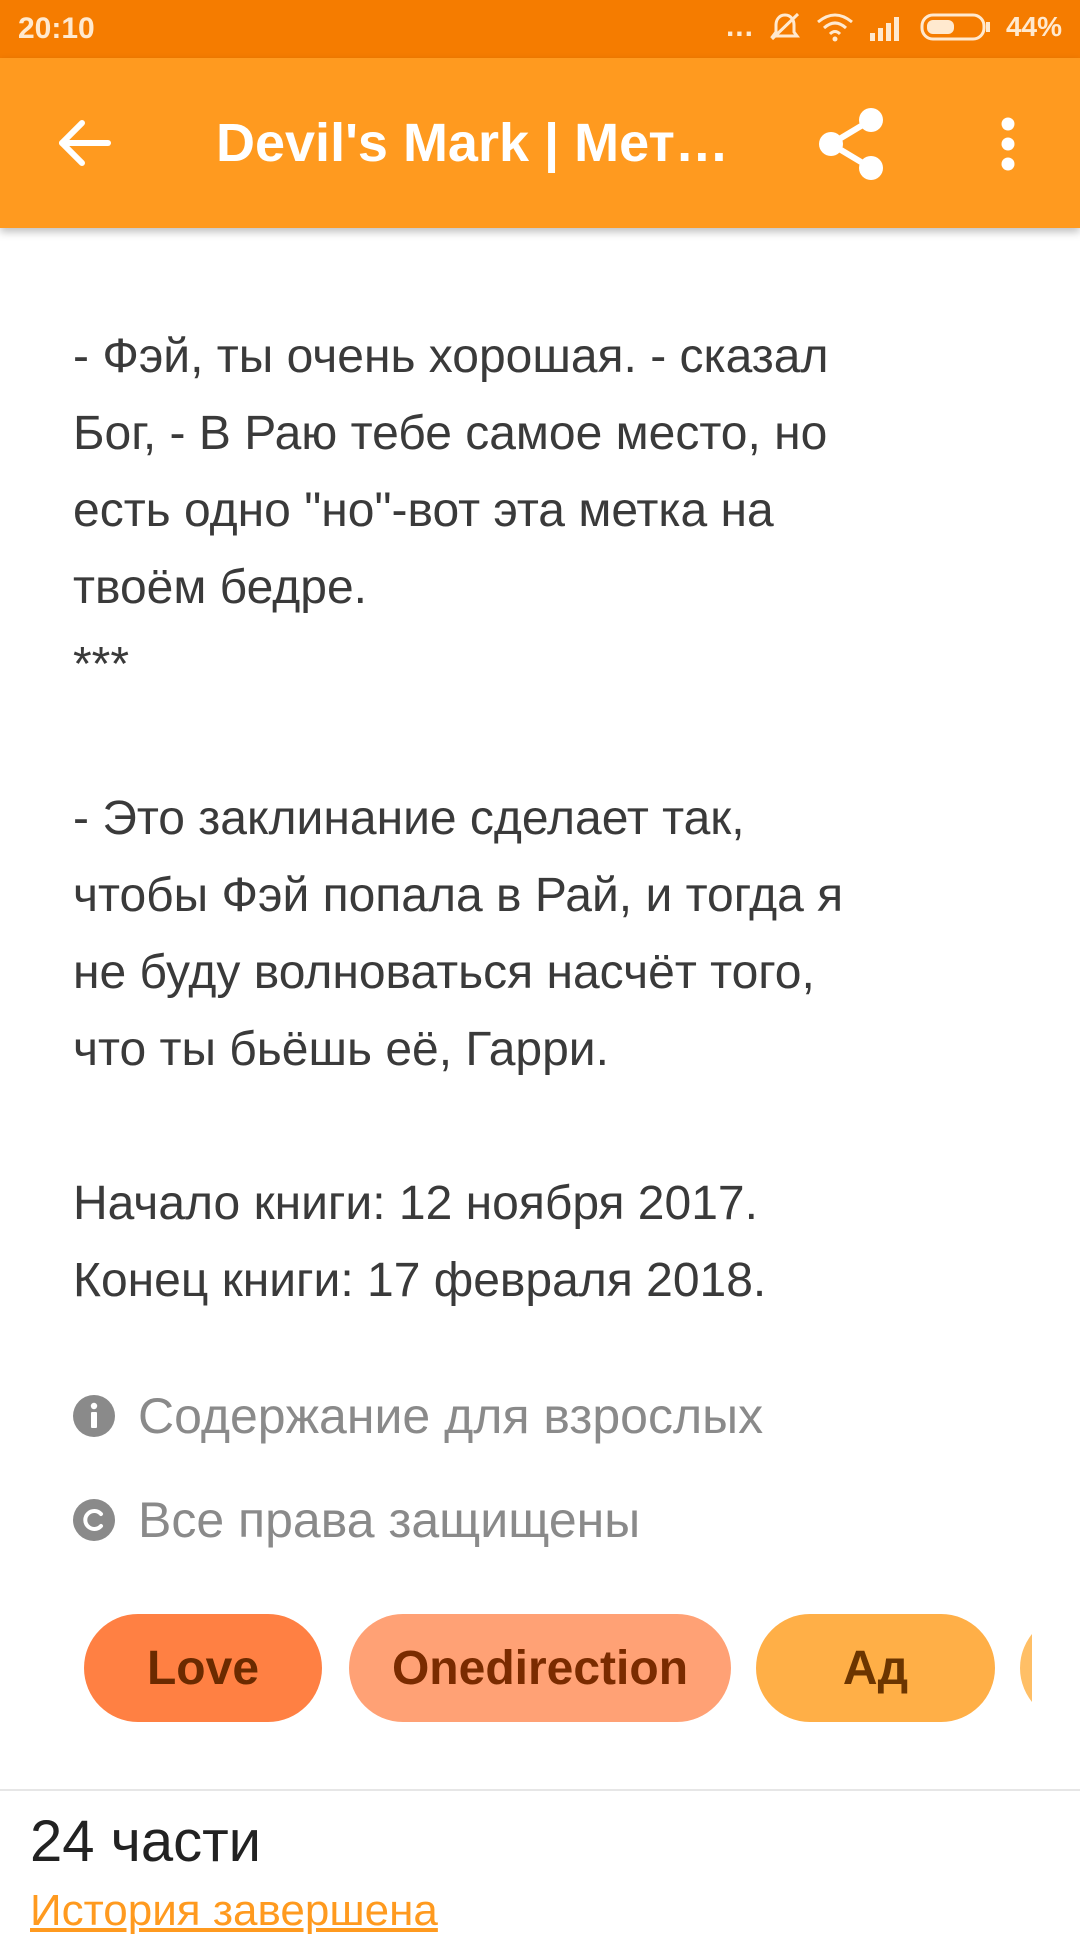 Image resolution: width=1080 pixels, height=1936 pixels. What do you see at coordinates (234, 1910) in the screenshot?
I see `story-status: История завершена` at bounding box center [234, 1910].